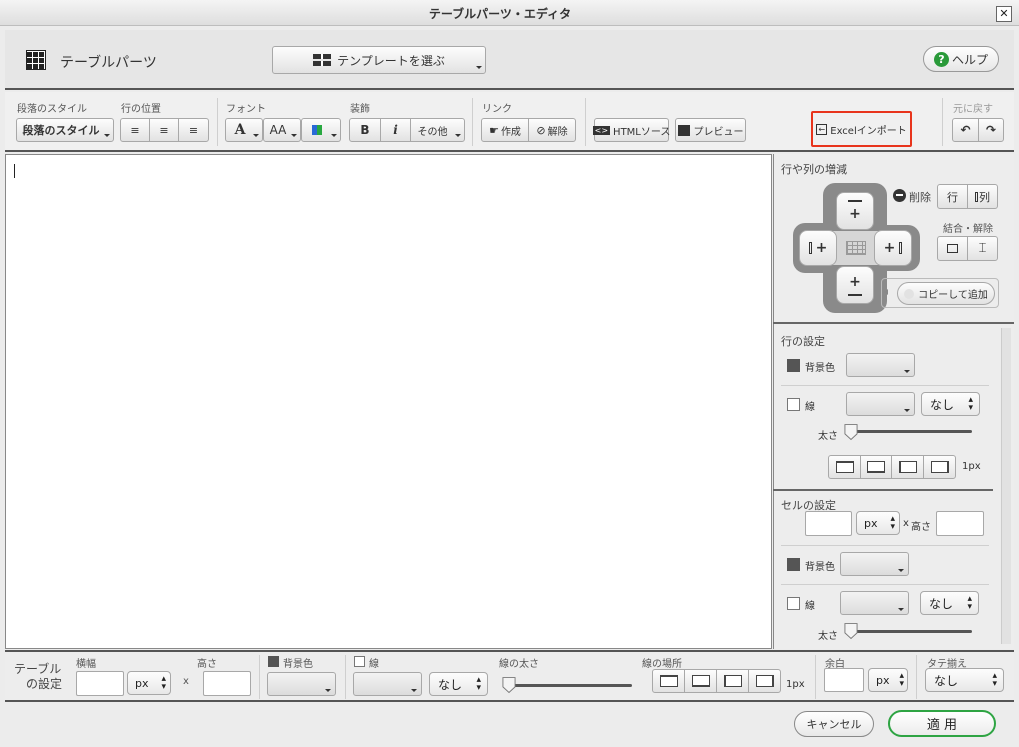  I want to click on toolbar-divider, so click(942, 122).